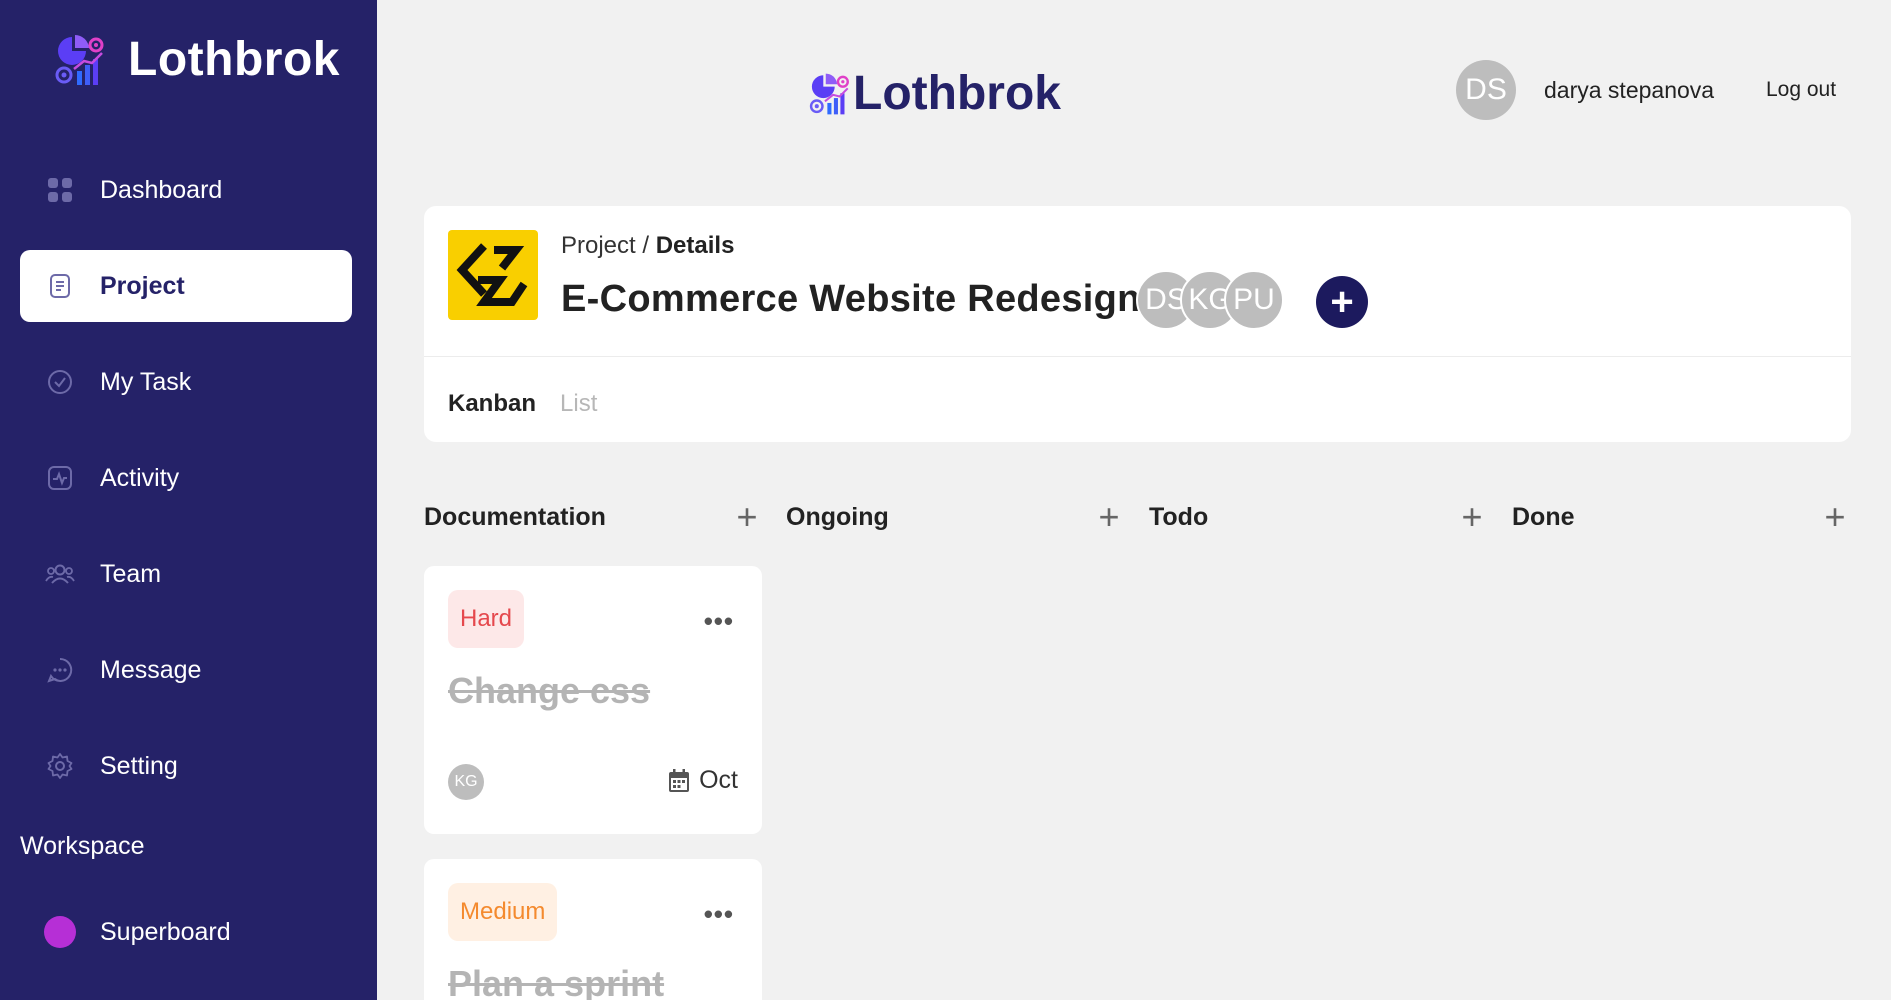 The width and height of the screenshot is (1891, 1000). I want to click on sidebar-item-message: Message, so click(186, 670).